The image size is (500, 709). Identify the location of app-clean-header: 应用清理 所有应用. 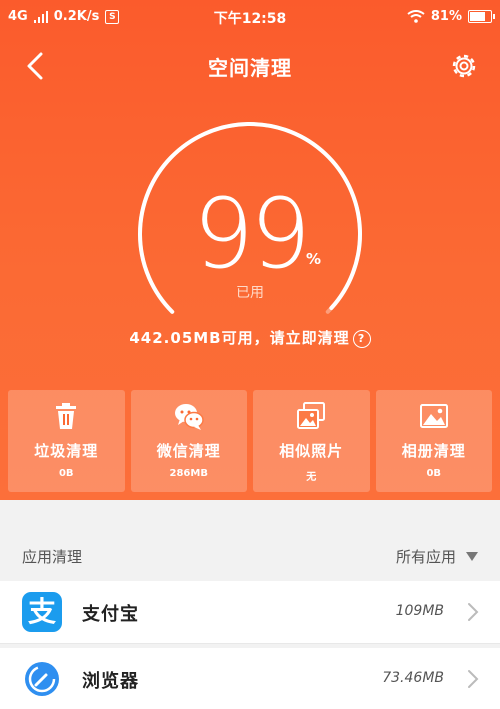
(250, 555).